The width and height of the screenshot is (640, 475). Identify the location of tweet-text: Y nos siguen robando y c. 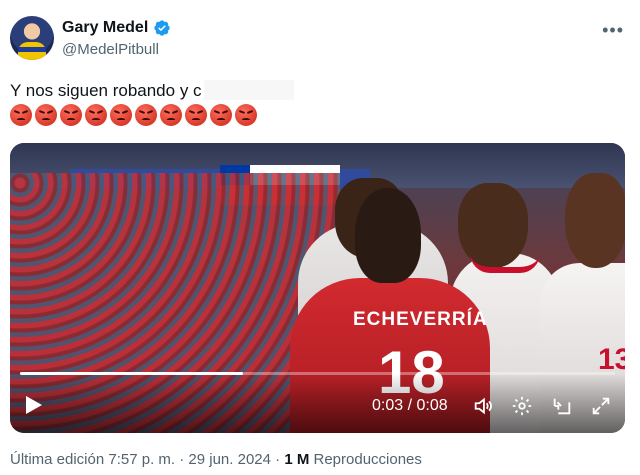
(152, 90).